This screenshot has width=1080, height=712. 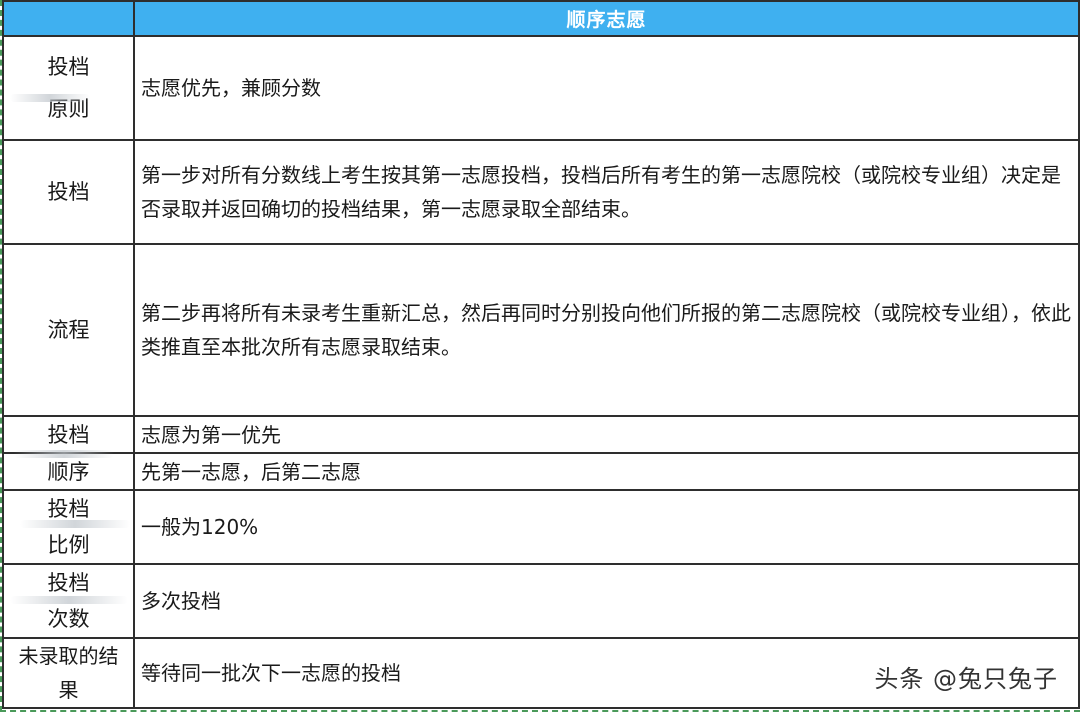 What do you see at coordinates (606, 527) in the screenshot?
I see `row-content: 一般为120%` at bounding box center [606, 527].